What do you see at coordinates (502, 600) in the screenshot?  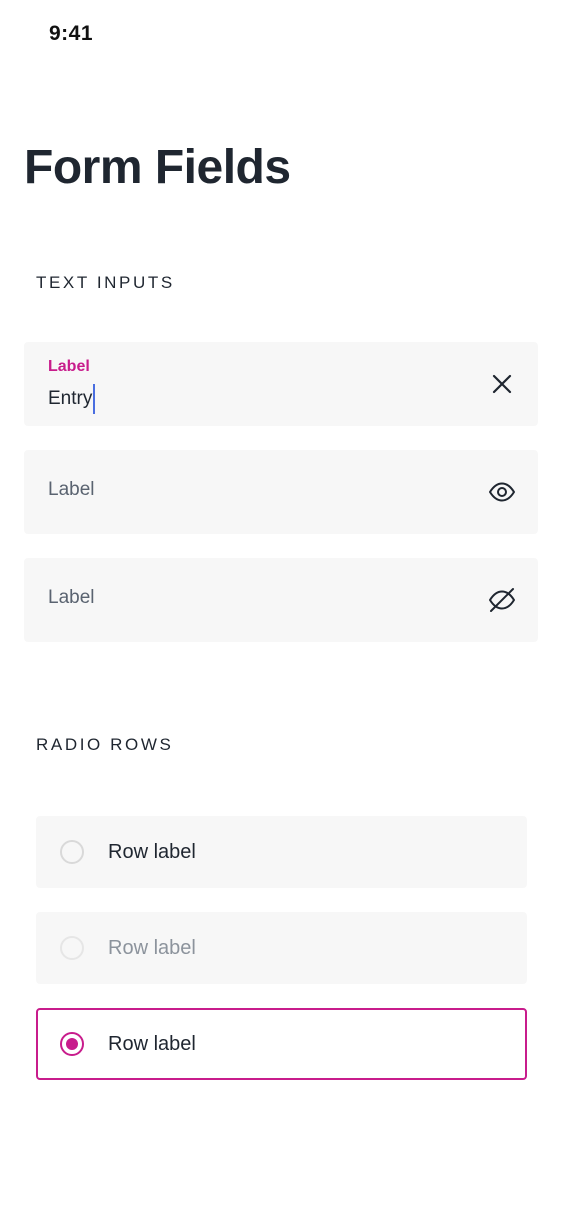 I see `eye-off-icon` at bounding box center [502, 600].